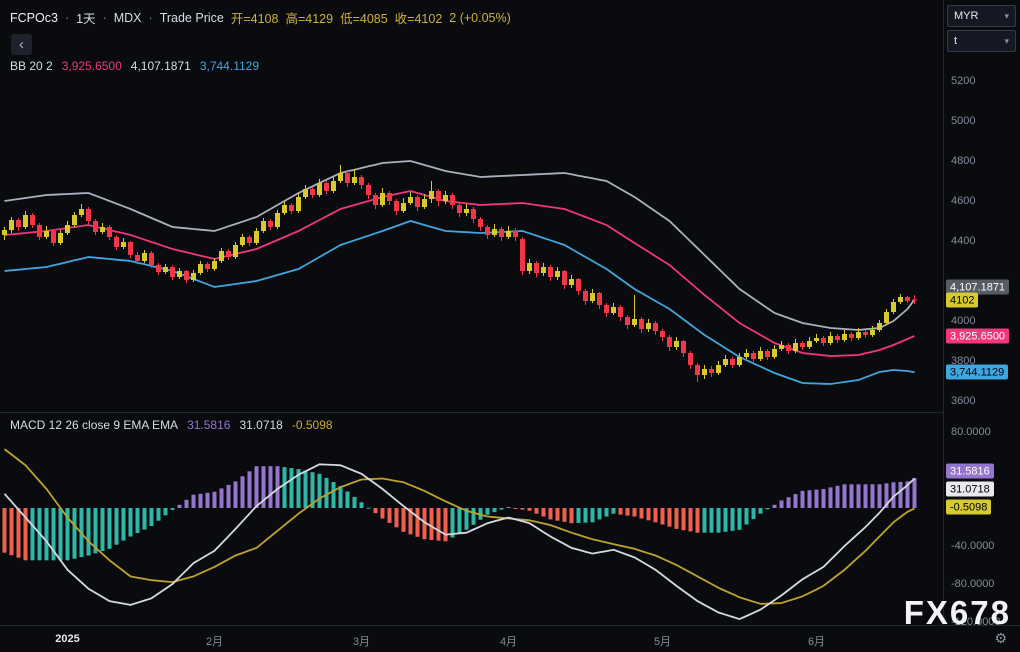 The width and height of the screenshot is (1020, 652). Describe the element at coordinates (229, 66) in the screenshot. I see `bb-lower-value: 3,744.1129` at that location.